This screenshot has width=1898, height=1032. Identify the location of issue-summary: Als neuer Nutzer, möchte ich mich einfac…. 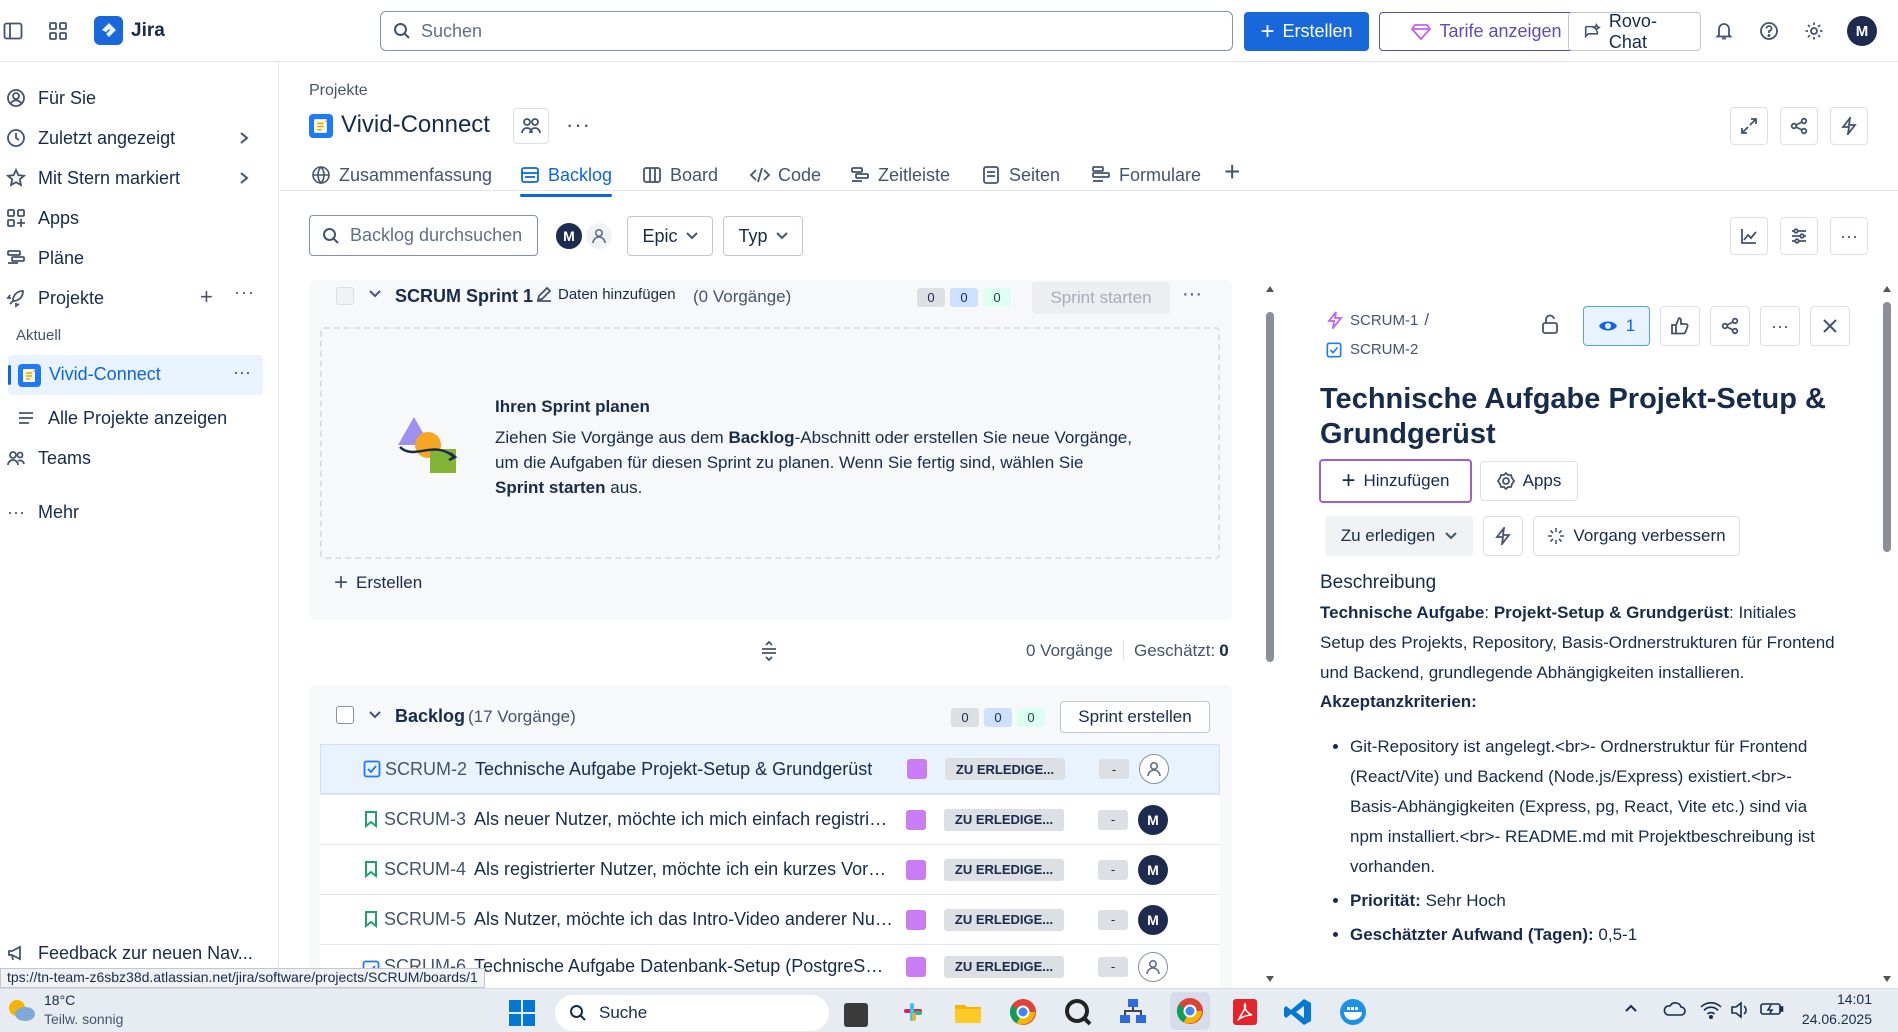
(684, 819).